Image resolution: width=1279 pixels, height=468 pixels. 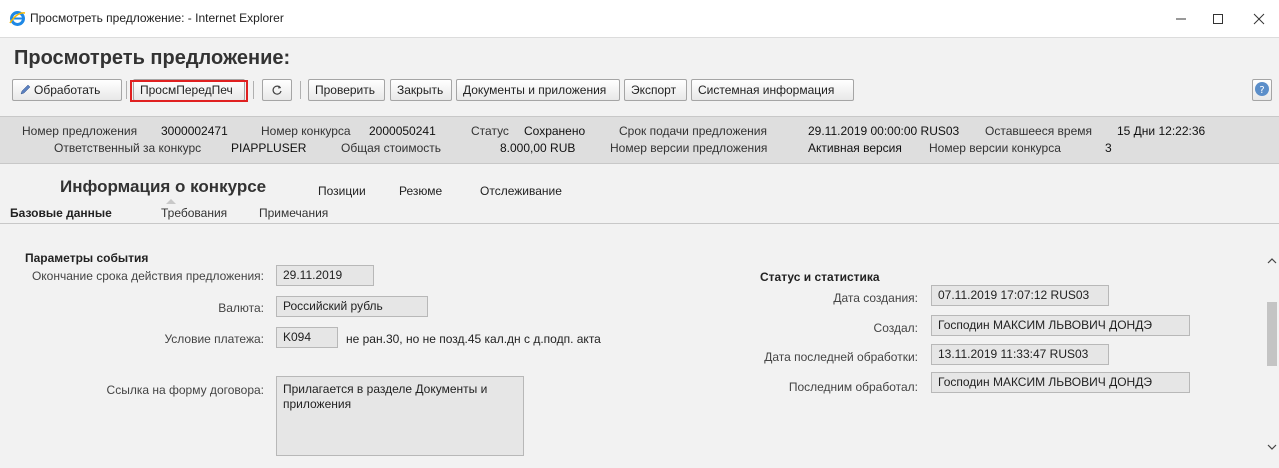 I want to click on event-params-title: Параметры события, so click(x=87, y=258).